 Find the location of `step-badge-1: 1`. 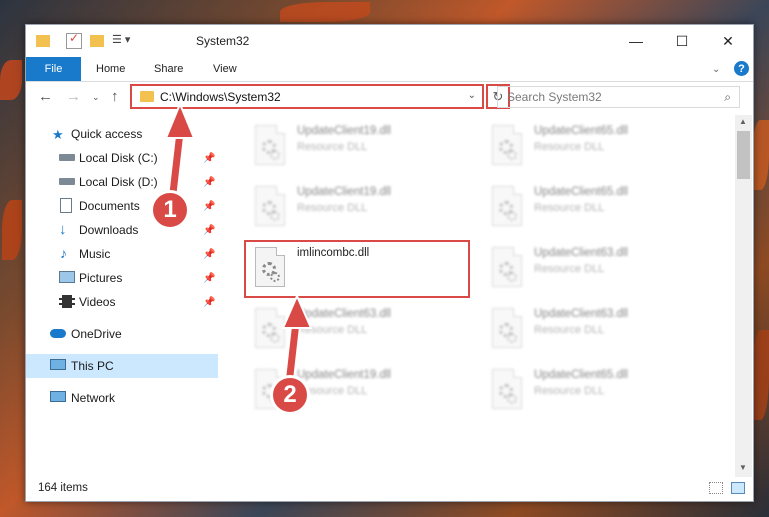

step-badge-1: 1 is located at coordinates (170, 210).